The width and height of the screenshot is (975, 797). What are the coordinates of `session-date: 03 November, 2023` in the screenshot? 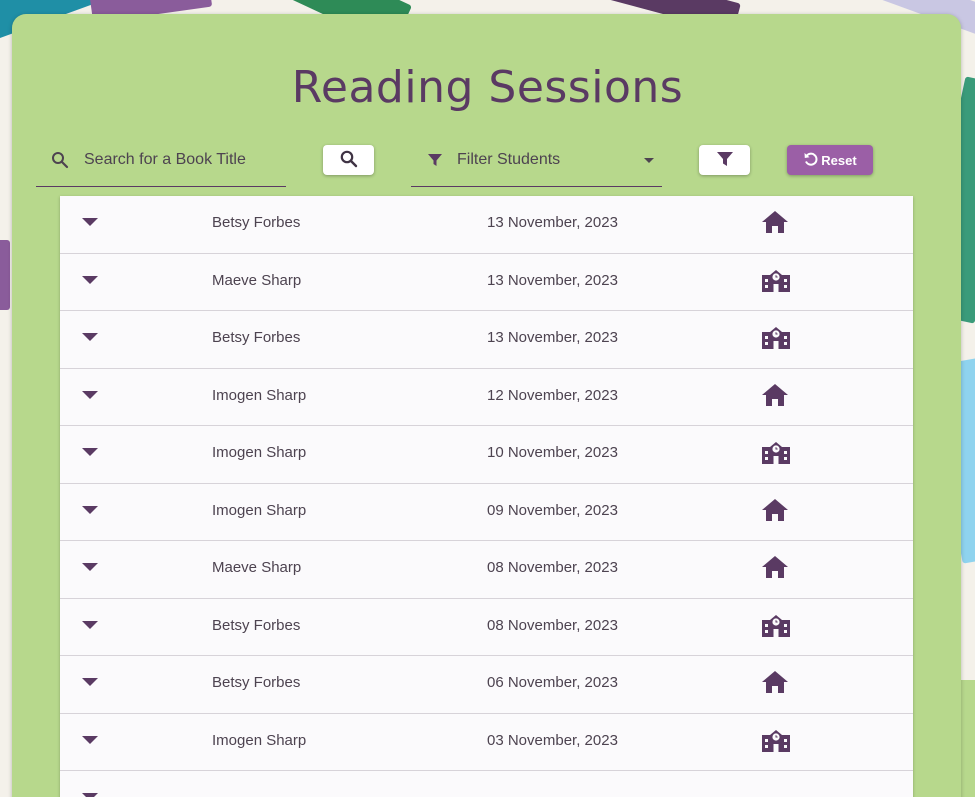 It's located at (552, 740).